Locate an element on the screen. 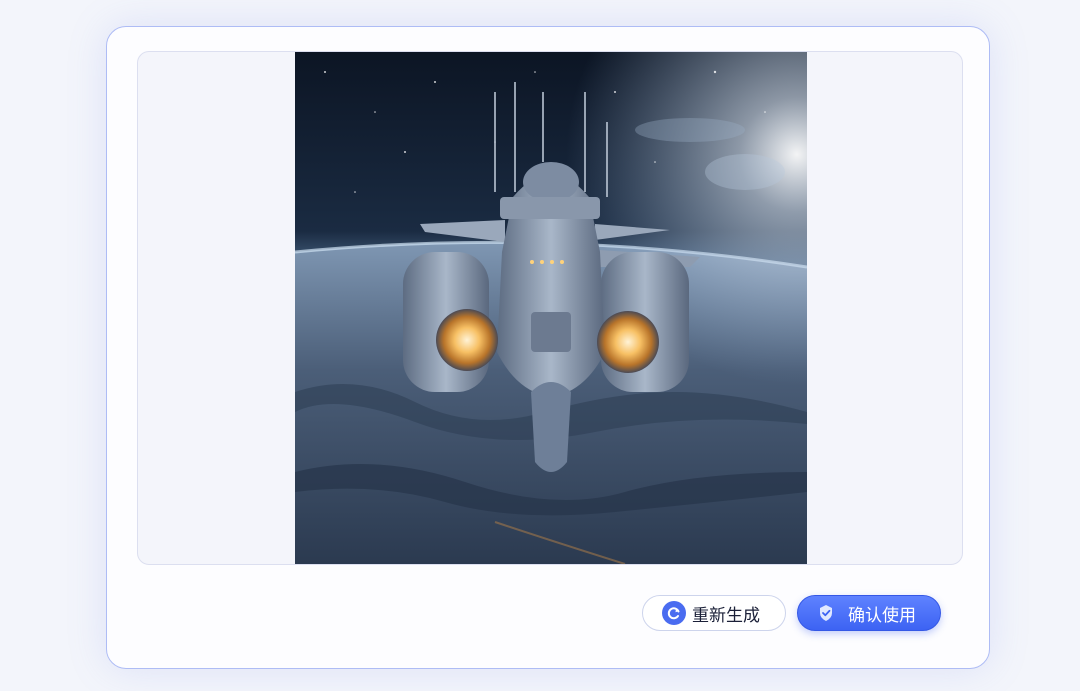 This screenshot has width=1080, height=691. check-shield-icon is located at coordinates (826, 613).